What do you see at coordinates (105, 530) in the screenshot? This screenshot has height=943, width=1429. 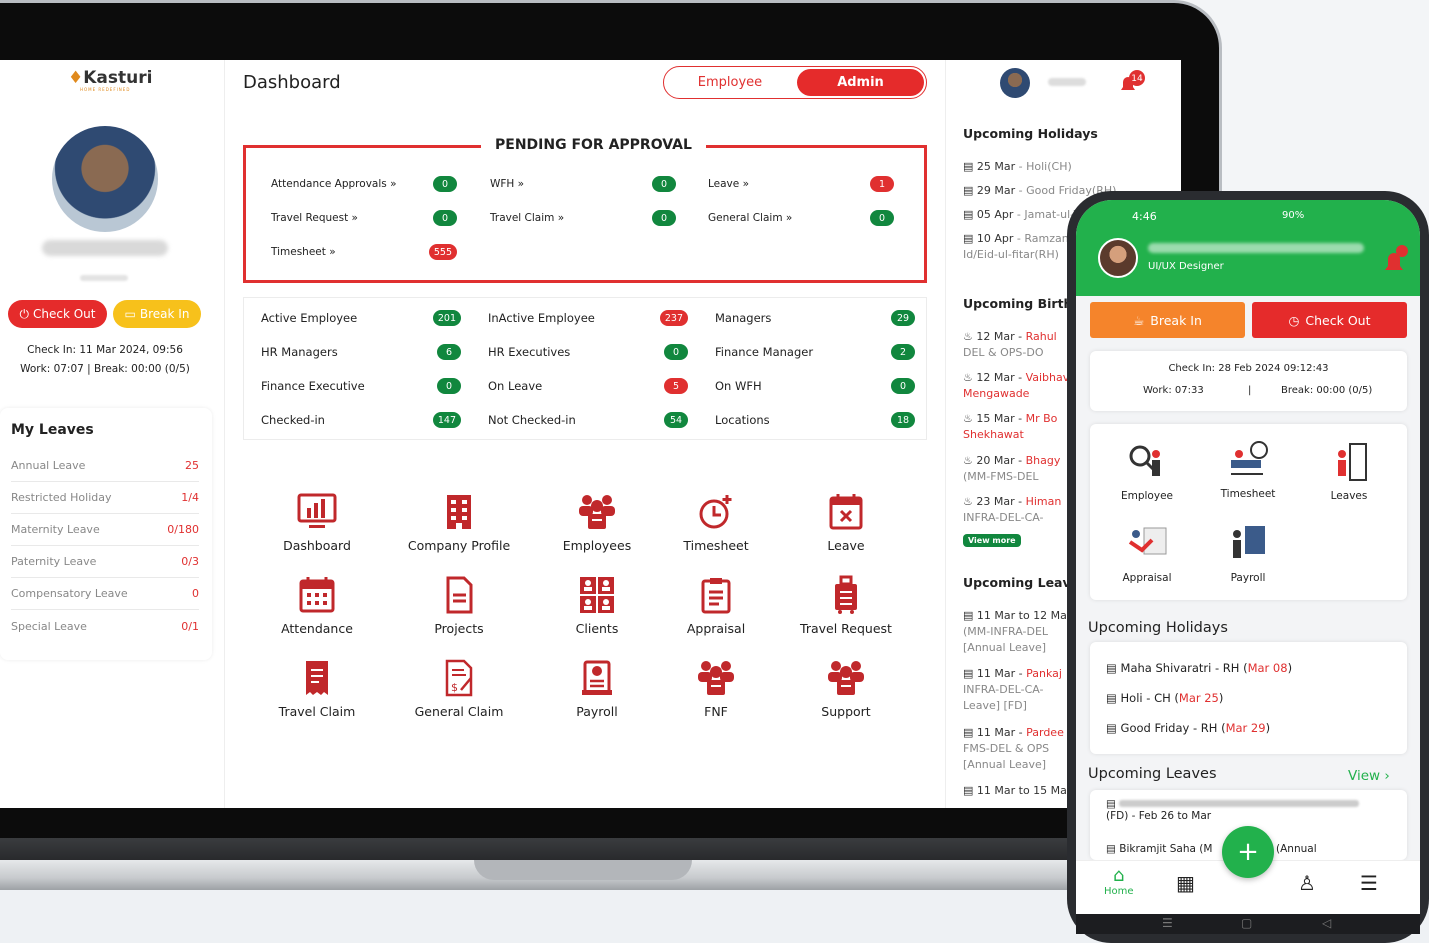 I see `leave-row: Maternity Leave 0/180` at bounding box center [105, 530].